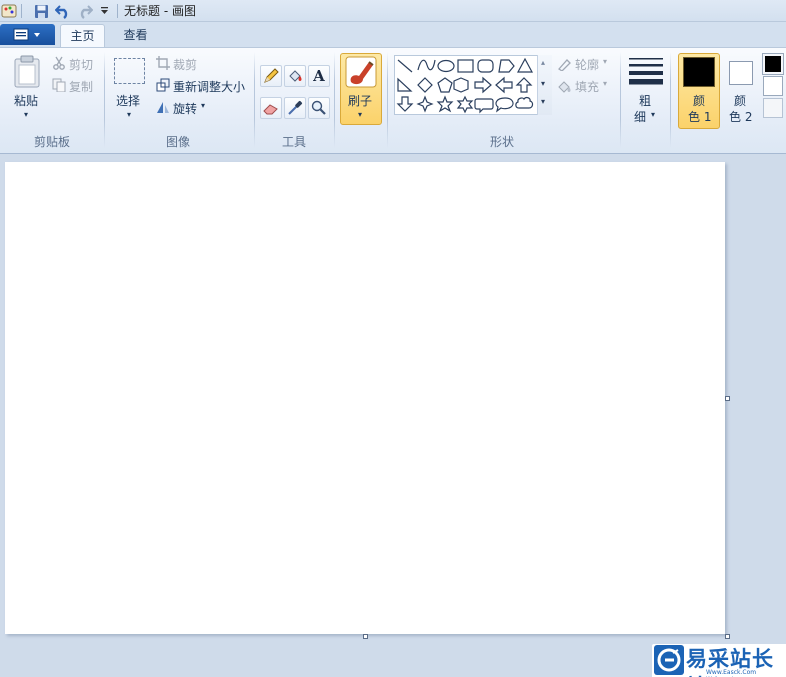 Image resolution: width=786 pixels, height=677 pixels. I want to click on file-menu-button, so click(27, 34).